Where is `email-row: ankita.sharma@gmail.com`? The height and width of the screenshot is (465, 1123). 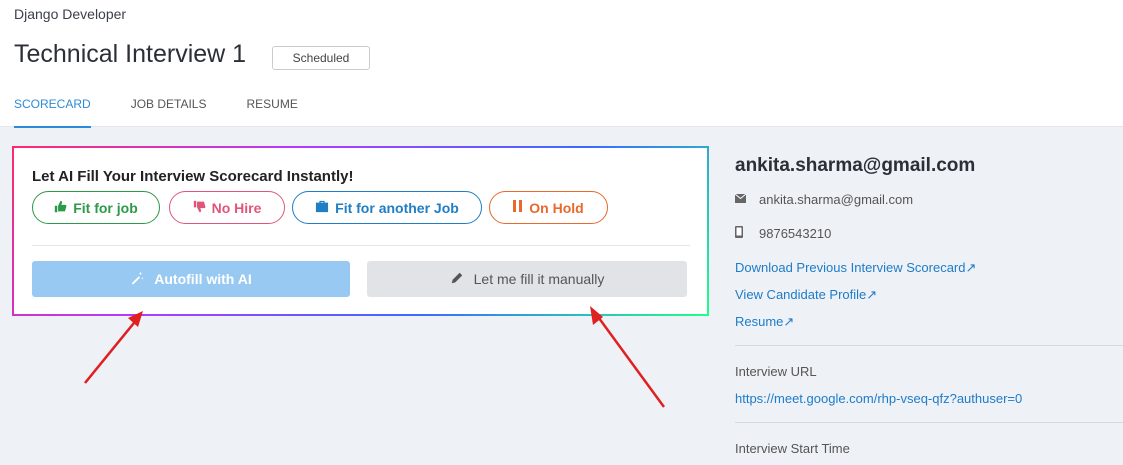 email-row: ankita.sharma@gmail.com is located at coordinates (824, 199).